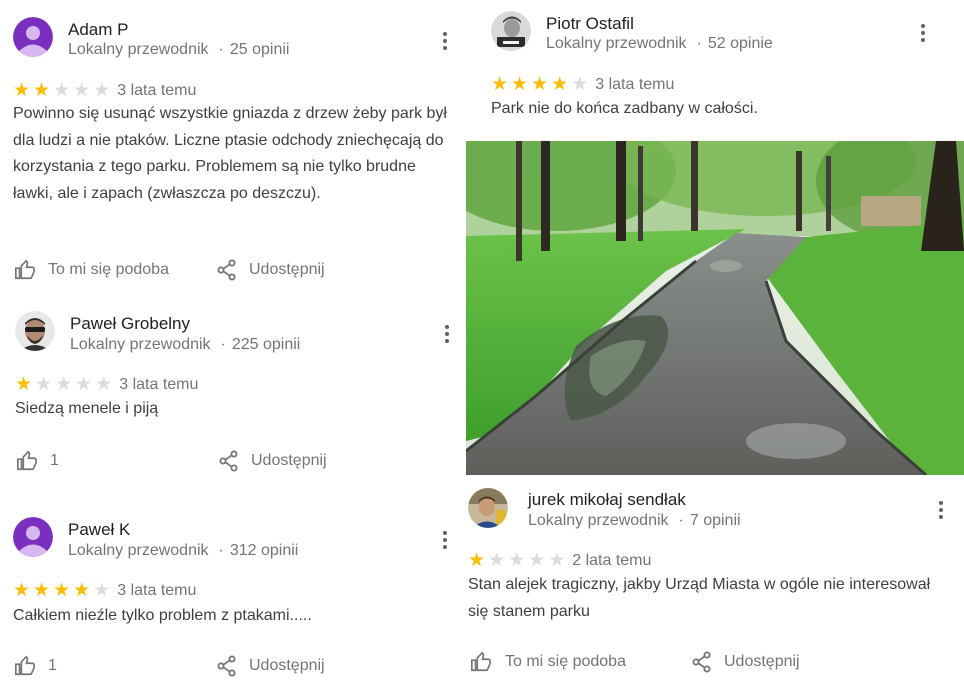  I want to click on reviewer-name: Paweł Grobelny, so click(130, 324).